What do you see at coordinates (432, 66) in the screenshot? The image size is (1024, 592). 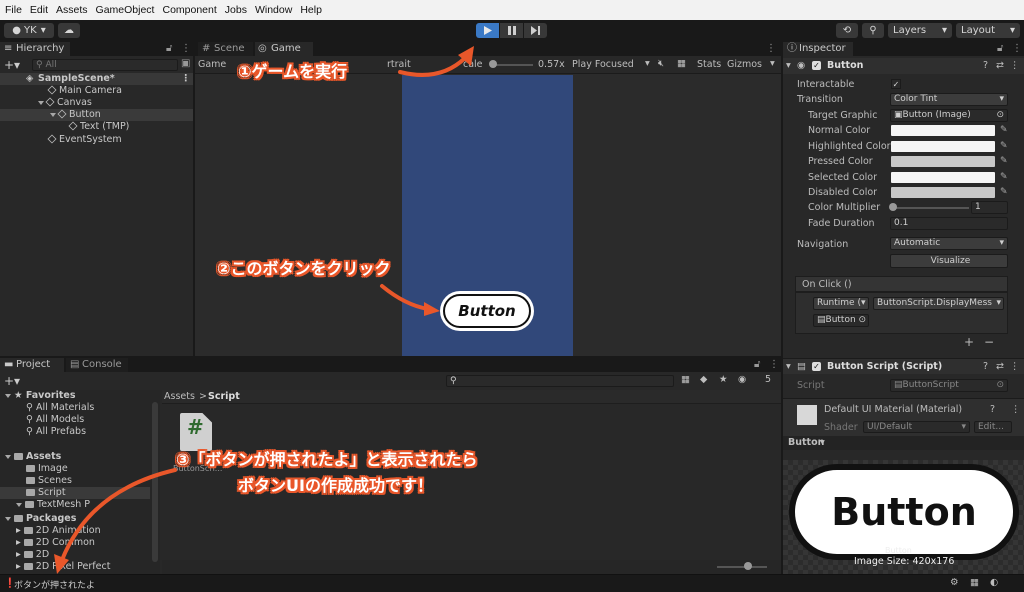 I see `arrow-to-play` at bounding box center [432, 66].